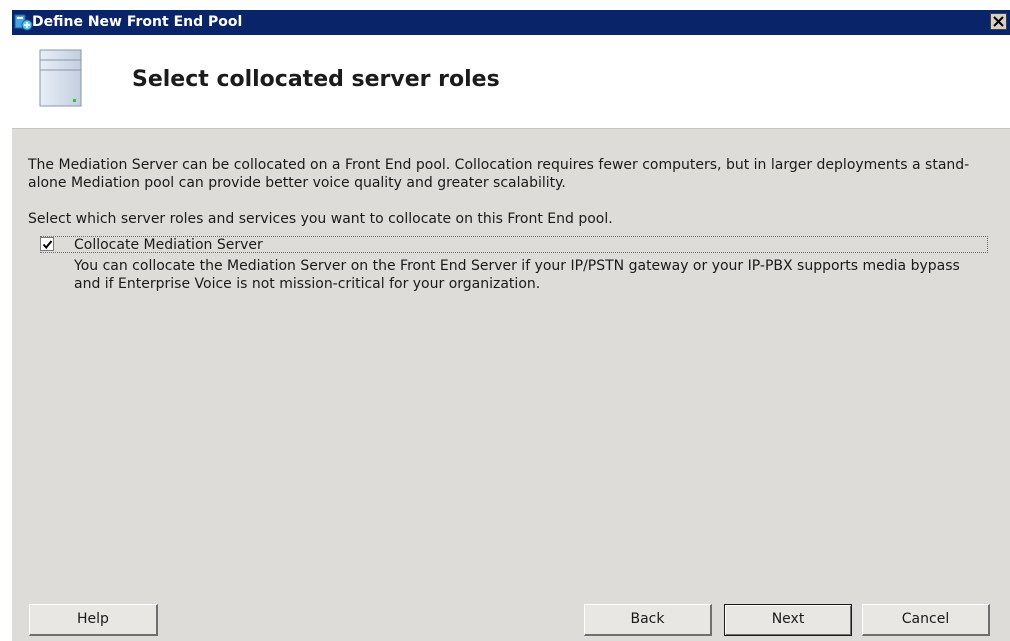 The height and width of the screenshot is (641, 1010). I want to click on checkmark-icon, so click(47, 245).